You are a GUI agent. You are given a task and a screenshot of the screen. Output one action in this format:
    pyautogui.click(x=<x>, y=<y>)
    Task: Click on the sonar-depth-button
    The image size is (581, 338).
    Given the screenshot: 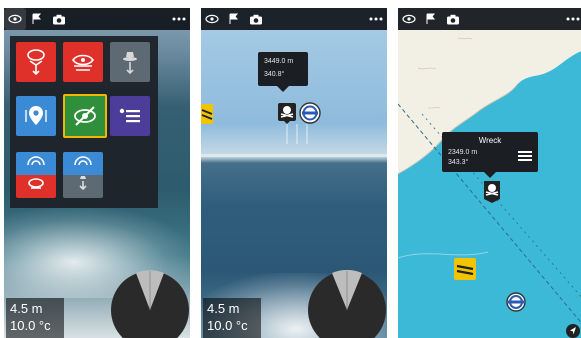 What is the action you would take?
    pyautogui.click(x=83, y=175)
    